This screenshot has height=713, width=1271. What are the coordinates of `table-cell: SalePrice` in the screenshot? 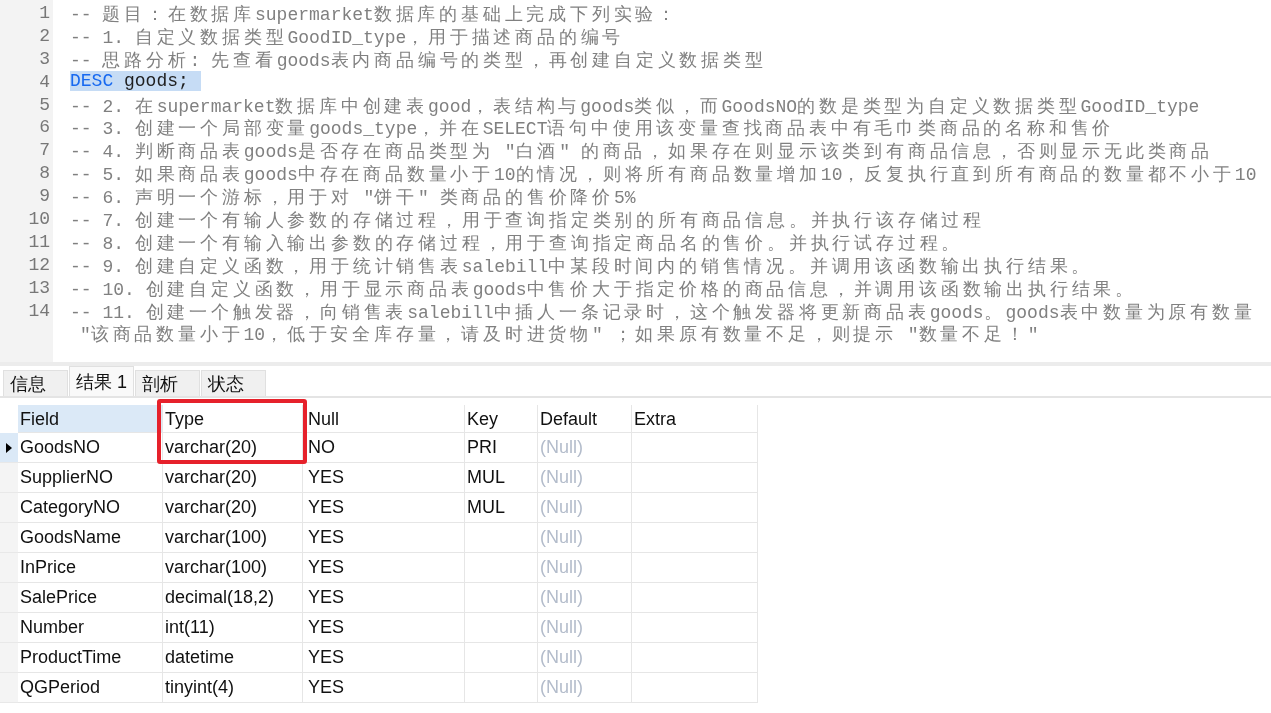 It's located at (59, 597).